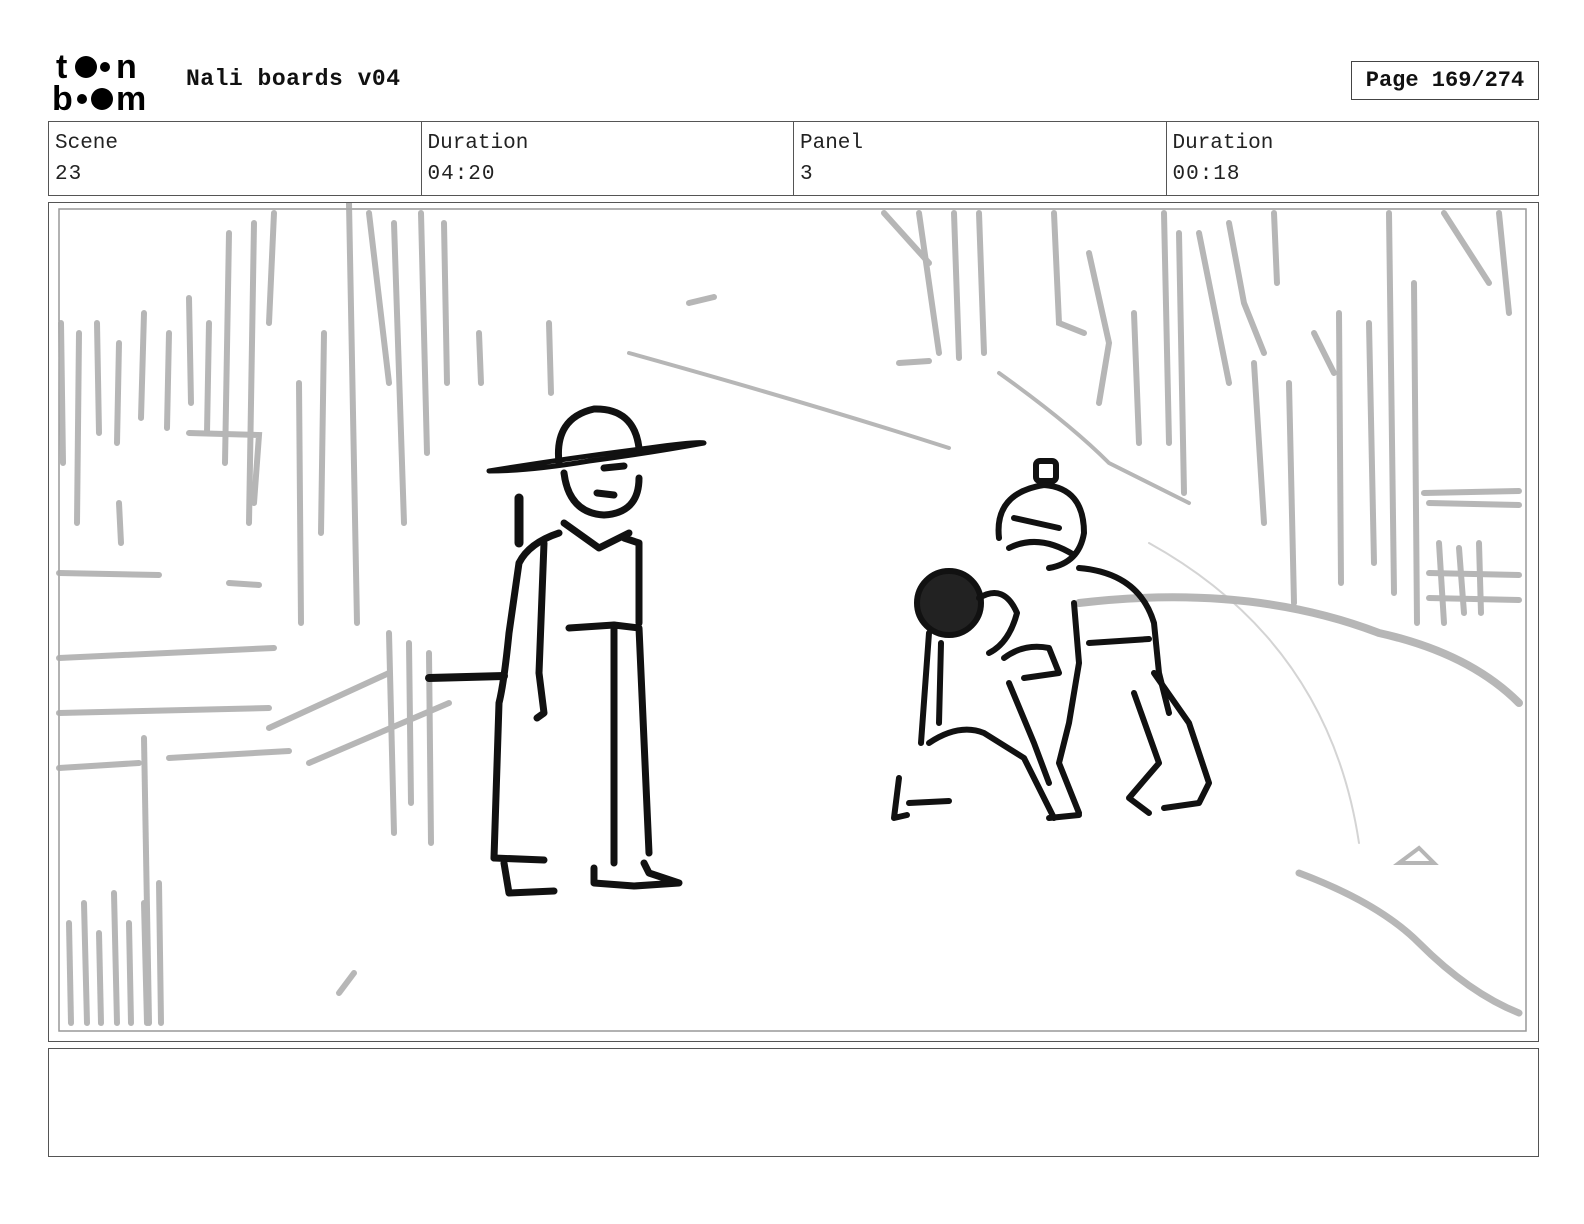 The height and width of the screenshot is (1224, 1584). Describe the element at coordinates (1206, 174) in the screenshot. I see `panel-duration-value: 00:18` at that location.